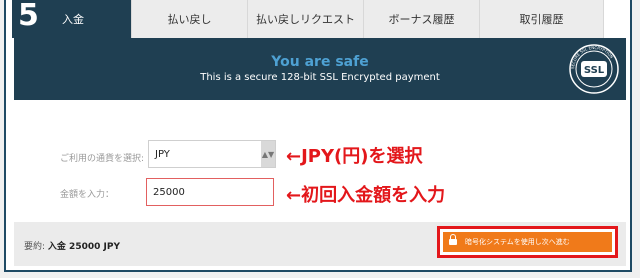 Image resolution: width=640 pixels, height=278 pixels. I want to click on ssl-badge-text: SSL, so click(594, 70).